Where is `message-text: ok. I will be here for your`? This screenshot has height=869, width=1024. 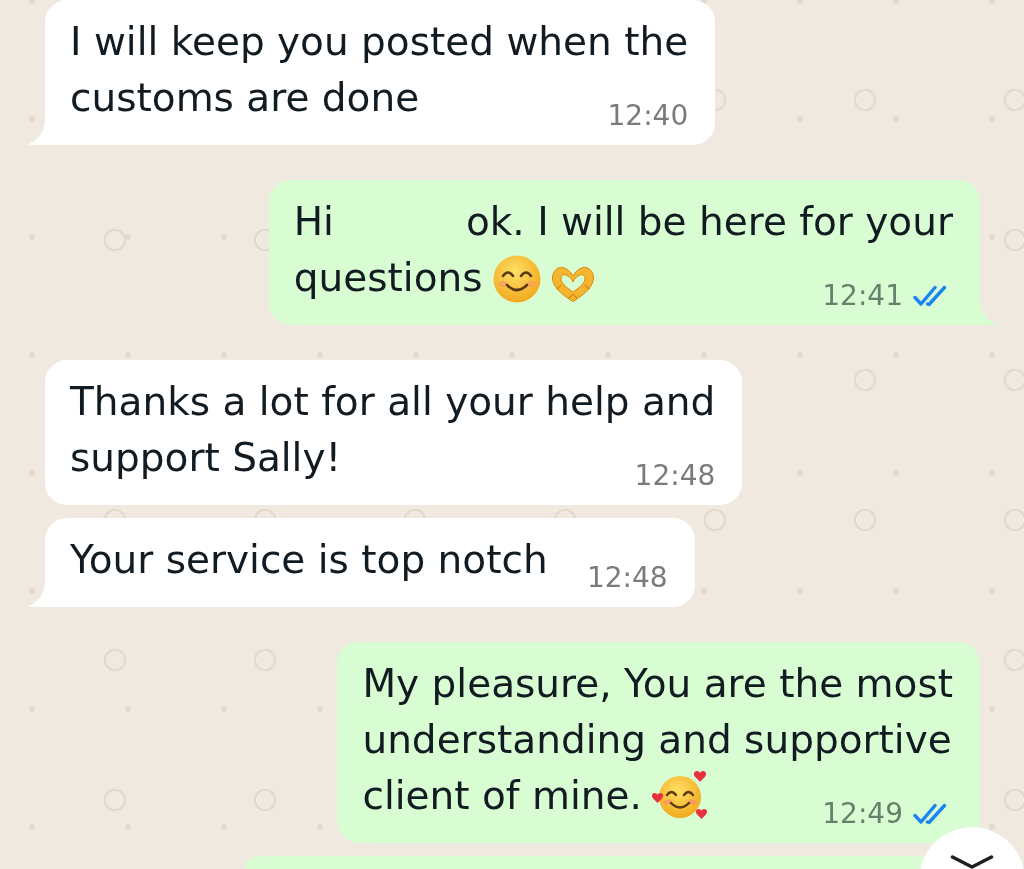
message-text: ok. I will be here for your is located at coordinates (709, 221).